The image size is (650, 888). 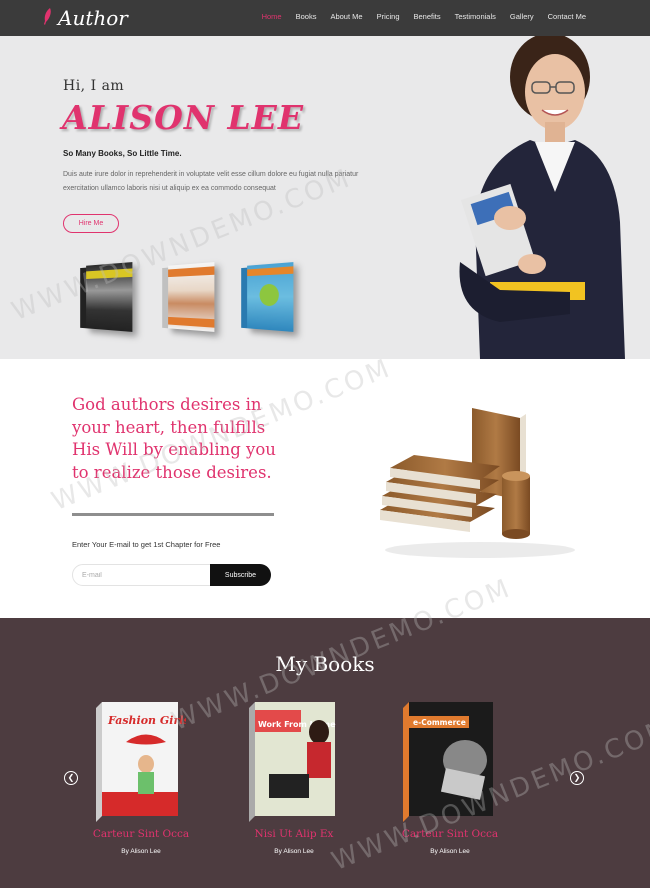 I want to click on quote-divider, so click(x=173, y=514).